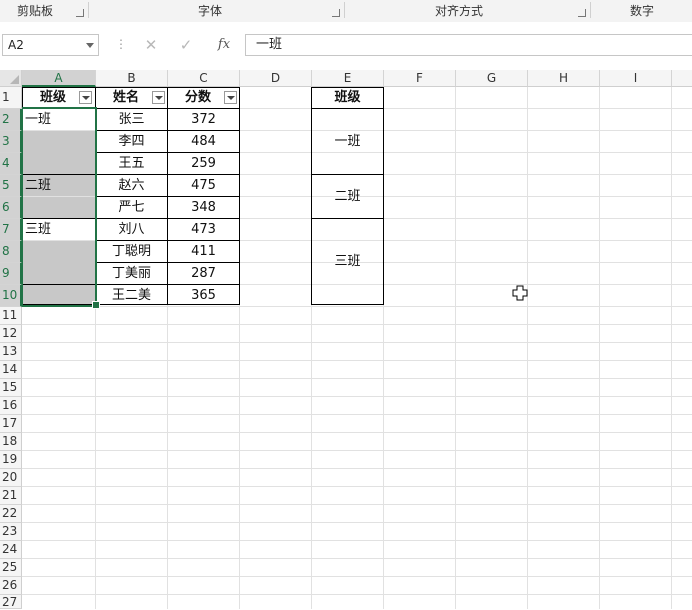 The image size is (692, 610). I want to click on row-header-7: 7, so click(11, 230).